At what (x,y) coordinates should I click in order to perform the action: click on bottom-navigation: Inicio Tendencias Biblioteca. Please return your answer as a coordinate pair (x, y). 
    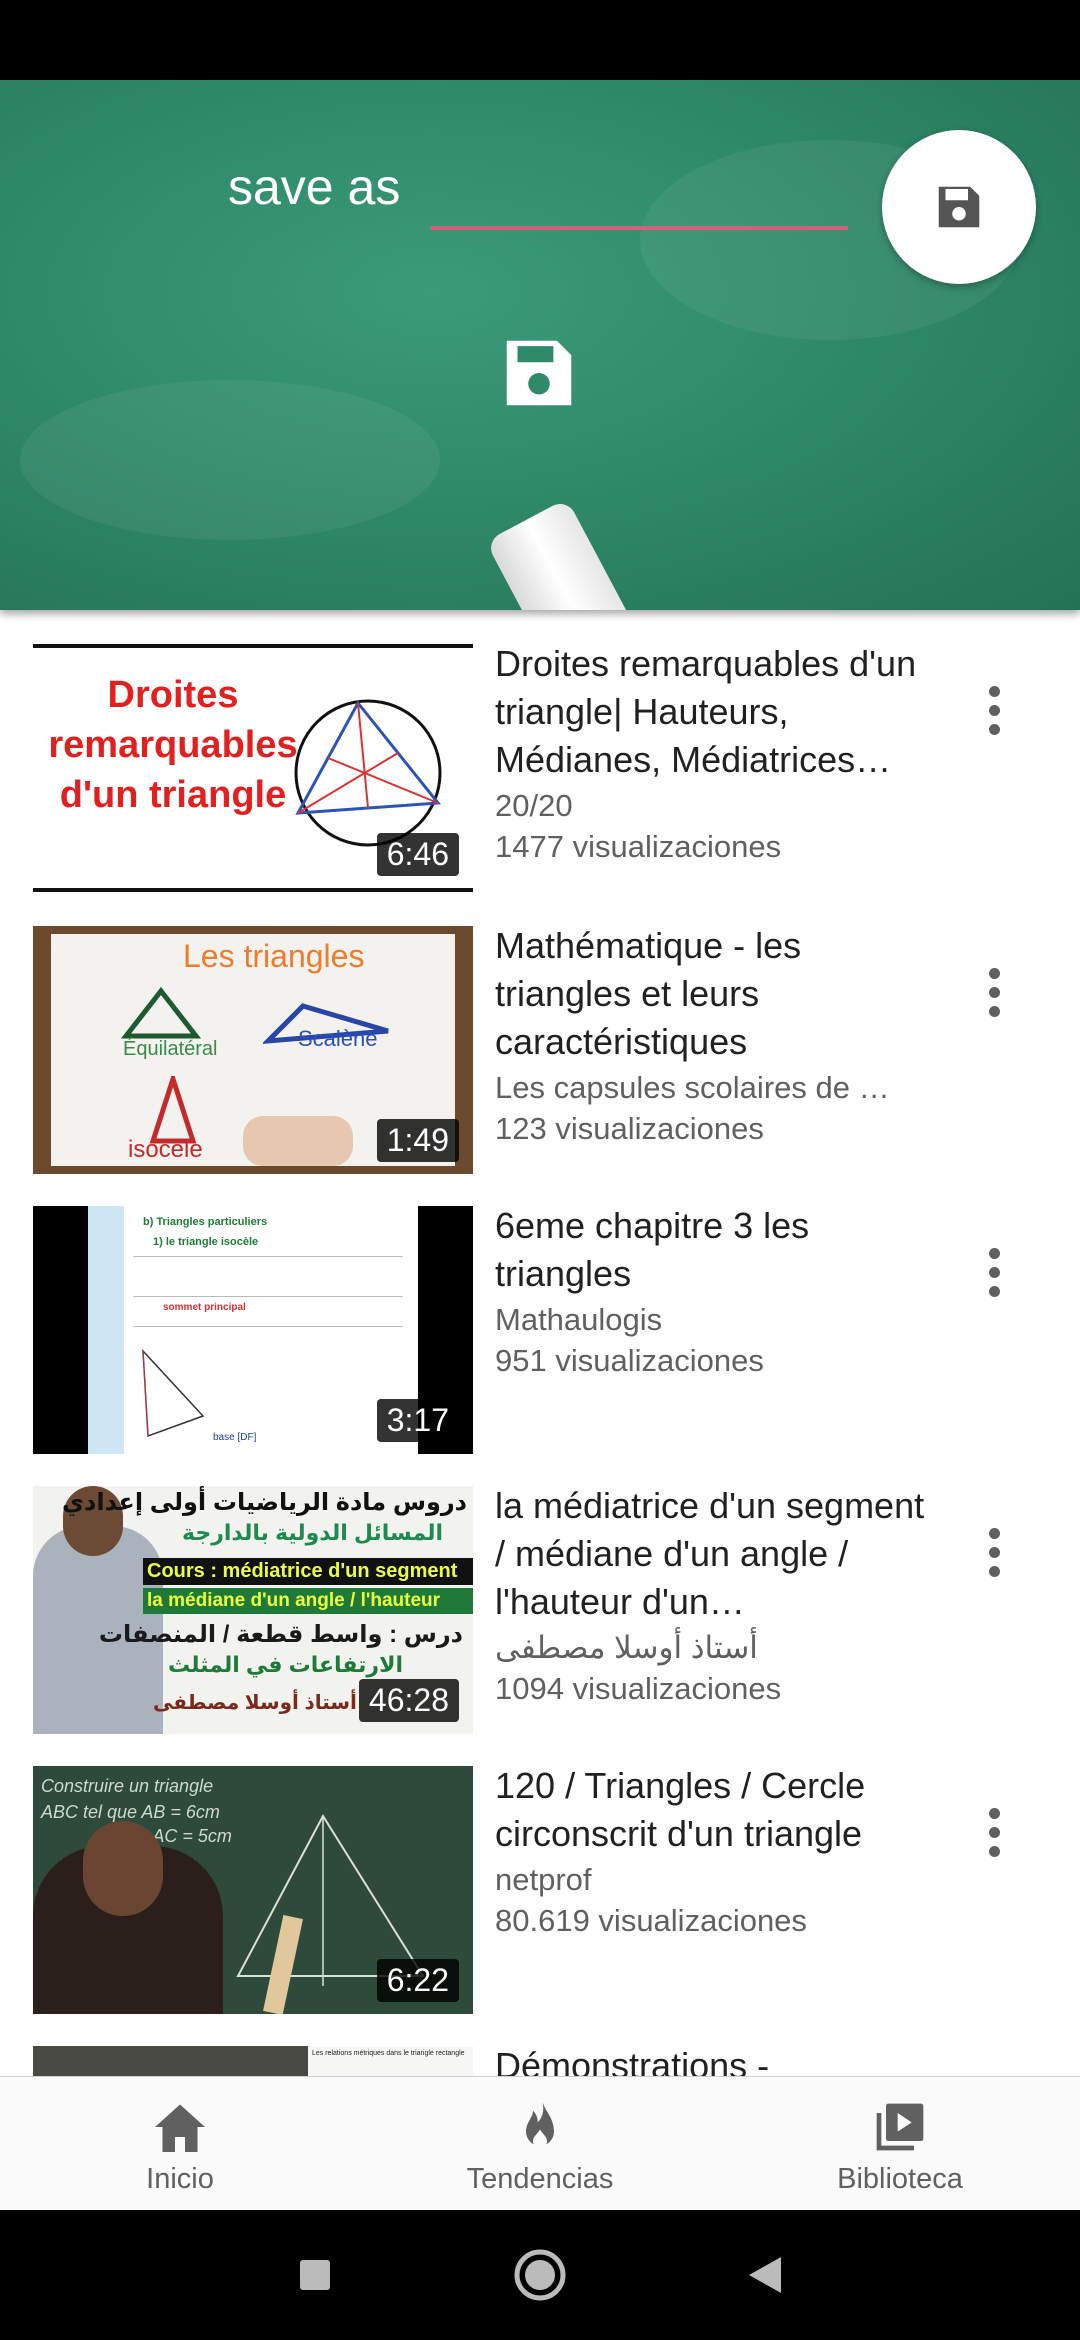
    Looking at the image, I should click on (540, 2143).